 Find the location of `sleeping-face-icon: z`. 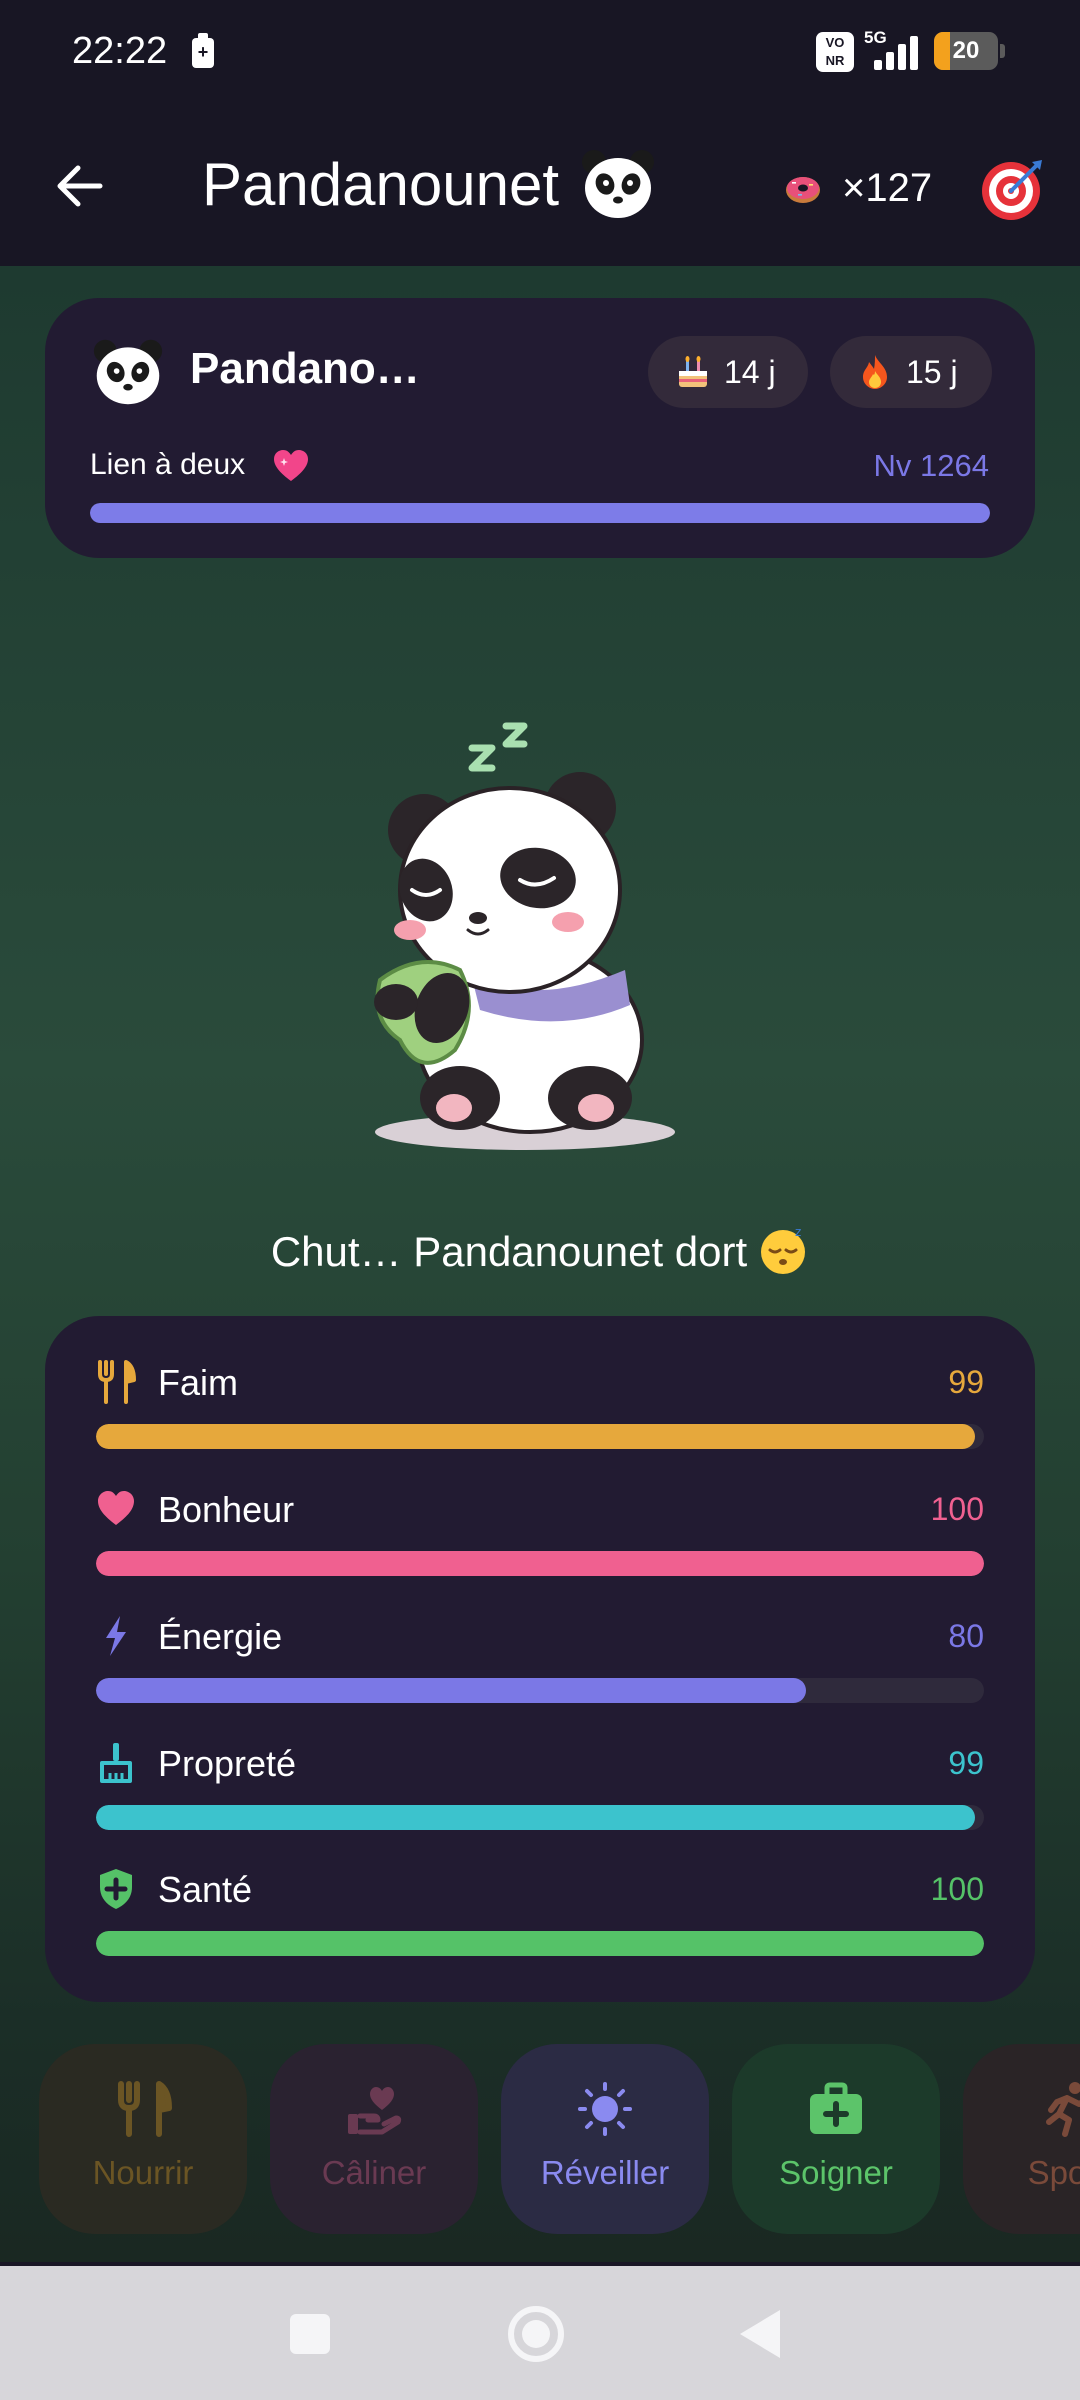

sleeping-face-icon: z is located at coordinates (783, 1249).